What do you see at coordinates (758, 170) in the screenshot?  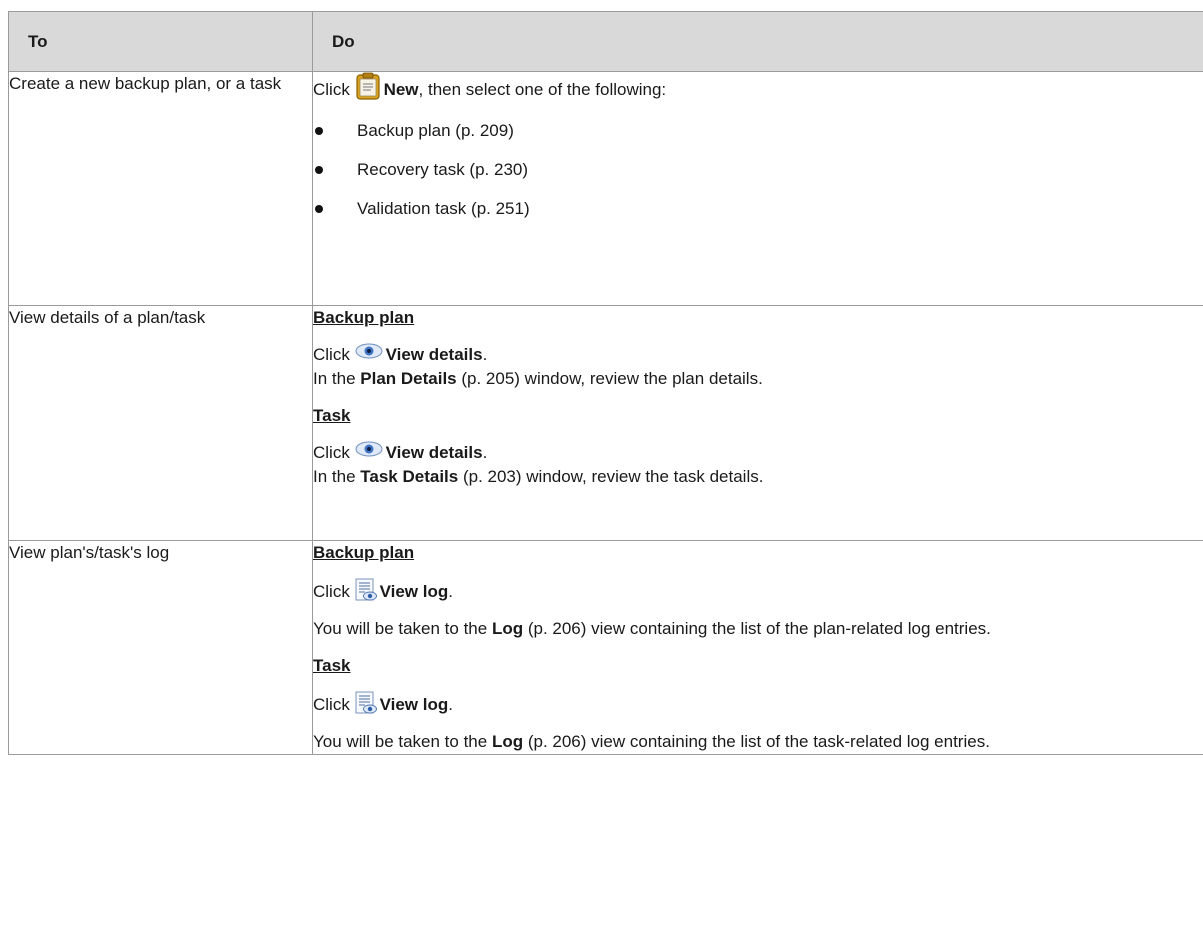 I see `list-item: Recovery task (p. 230)` at bounding box center [758, 170].